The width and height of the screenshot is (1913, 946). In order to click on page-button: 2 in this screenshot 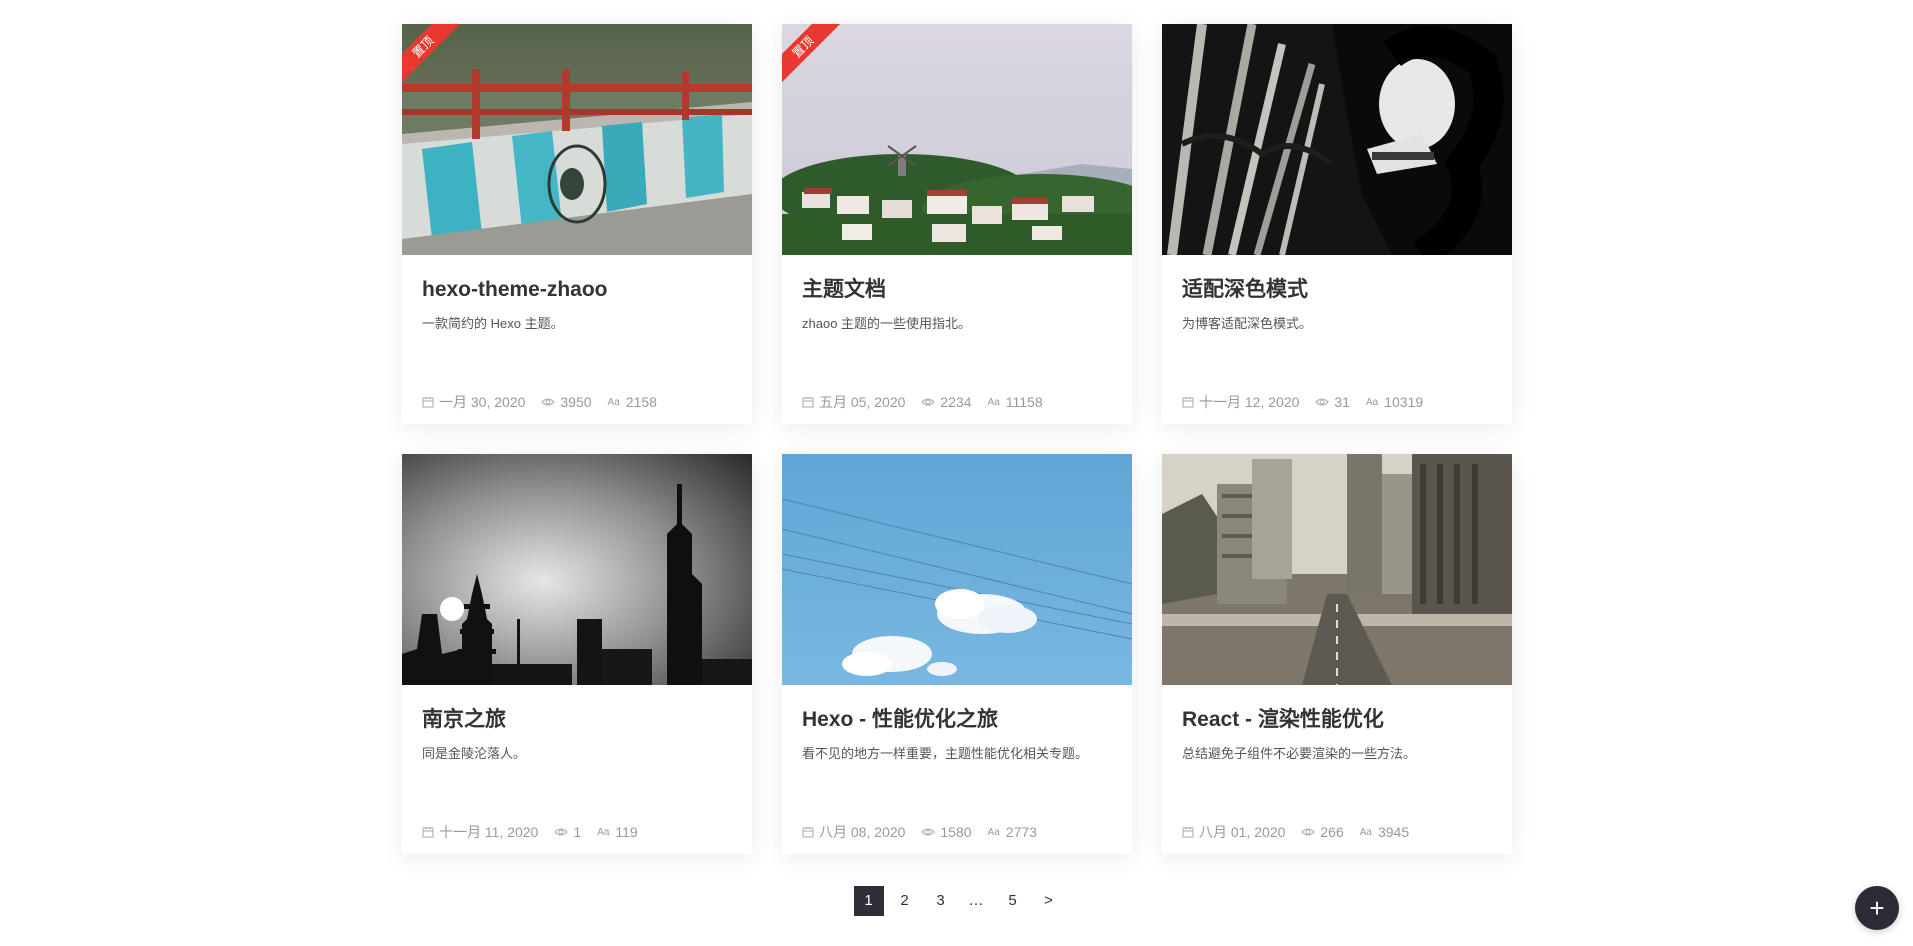, I will do `click(905, 901)`.